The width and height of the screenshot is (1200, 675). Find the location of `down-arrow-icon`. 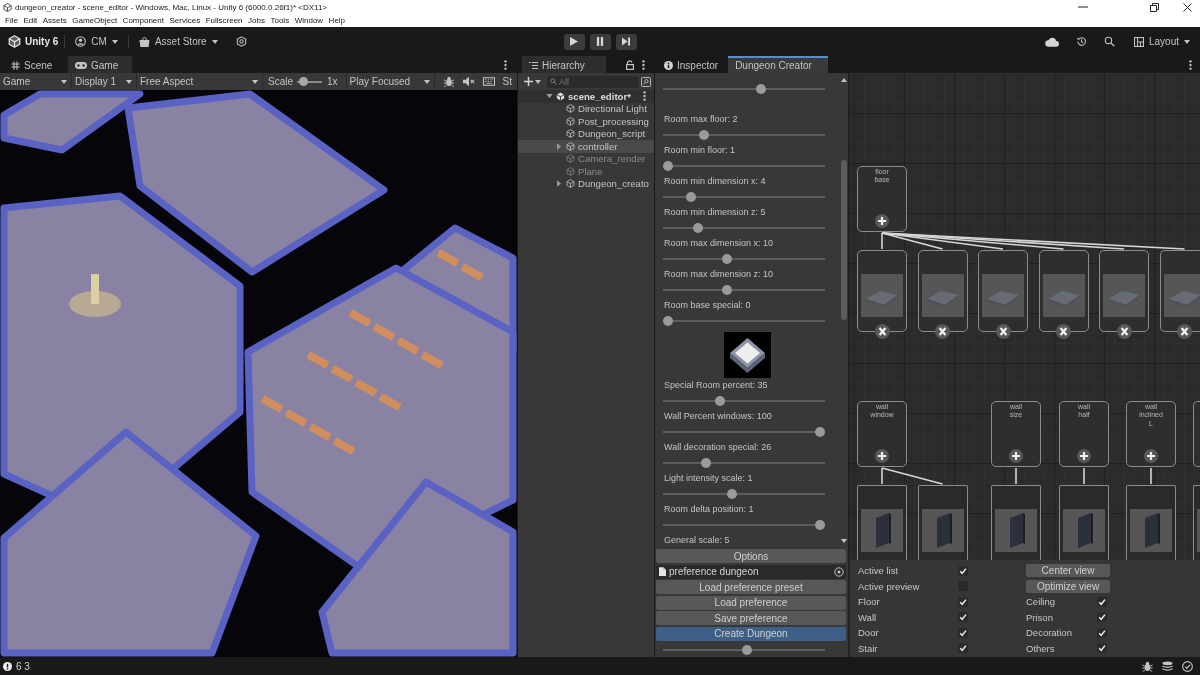

down-arrow-icon is located at coordinates (844, 541).